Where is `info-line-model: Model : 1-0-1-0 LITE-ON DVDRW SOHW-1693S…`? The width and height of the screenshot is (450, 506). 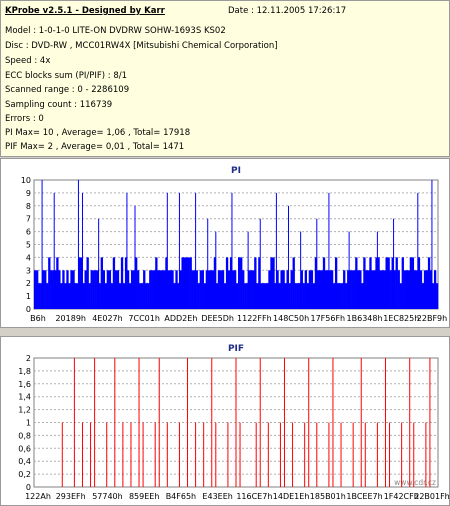
info-line-model: Model : 1-0-1-0 LITE-ON DVDRW SOHW-1693S… is located at coordinates (115, 31).